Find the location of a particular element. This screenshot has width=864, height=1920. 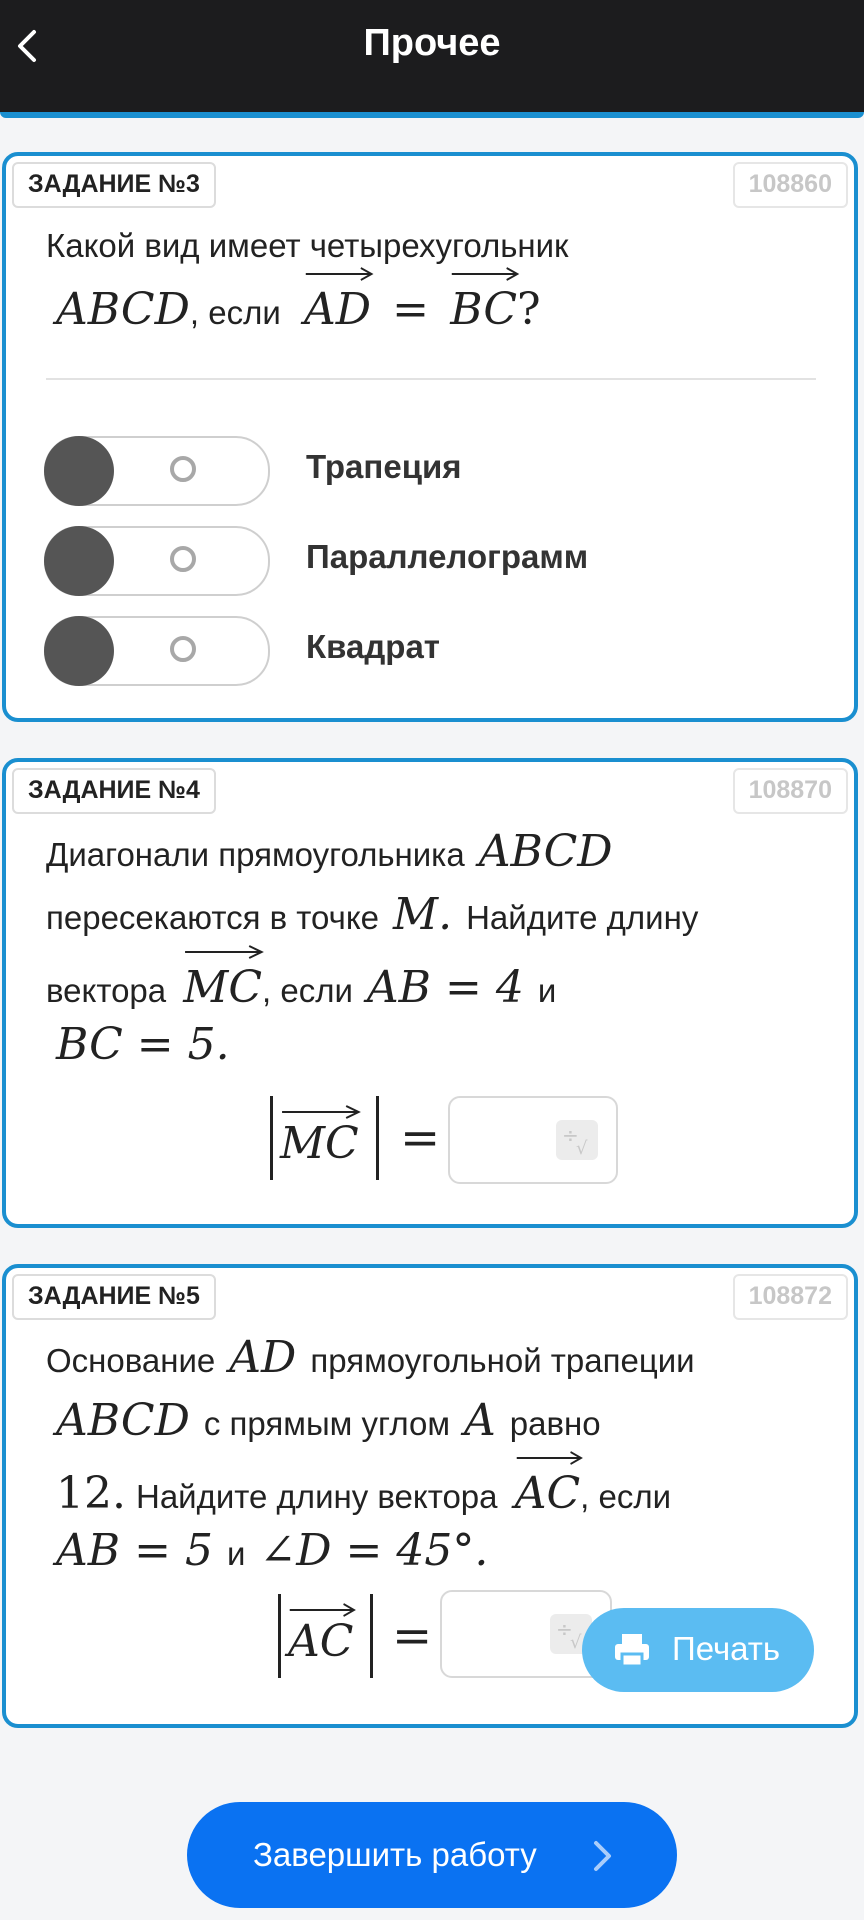

question-line-3: вектора MC, если AB = 4и is located at coordinates (435, 983).